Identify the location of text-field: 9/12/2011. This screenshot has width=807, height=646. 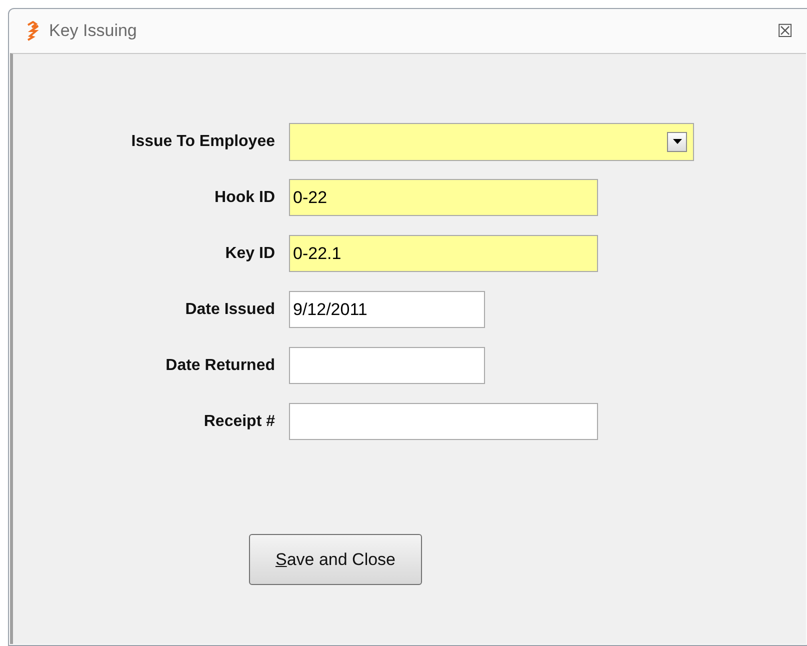
(387, 309).